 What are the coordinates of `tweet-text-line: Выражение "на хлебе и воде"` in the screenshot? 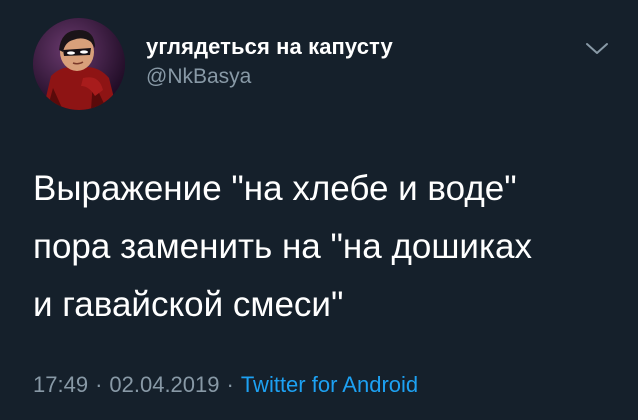 It's located at (275, 188).